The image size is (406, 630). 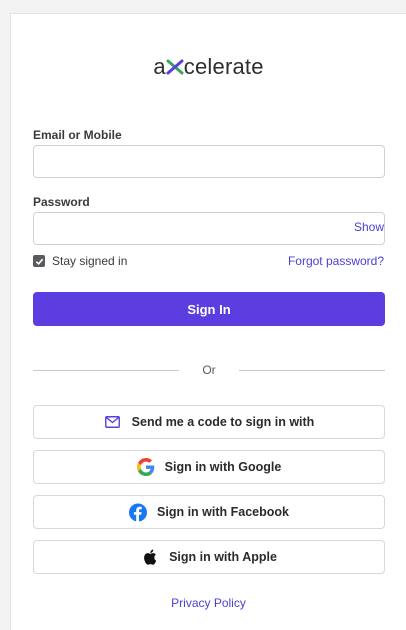 I want to click on google-sign-in-label: Sign in with Google, so click(x=223, y=467).